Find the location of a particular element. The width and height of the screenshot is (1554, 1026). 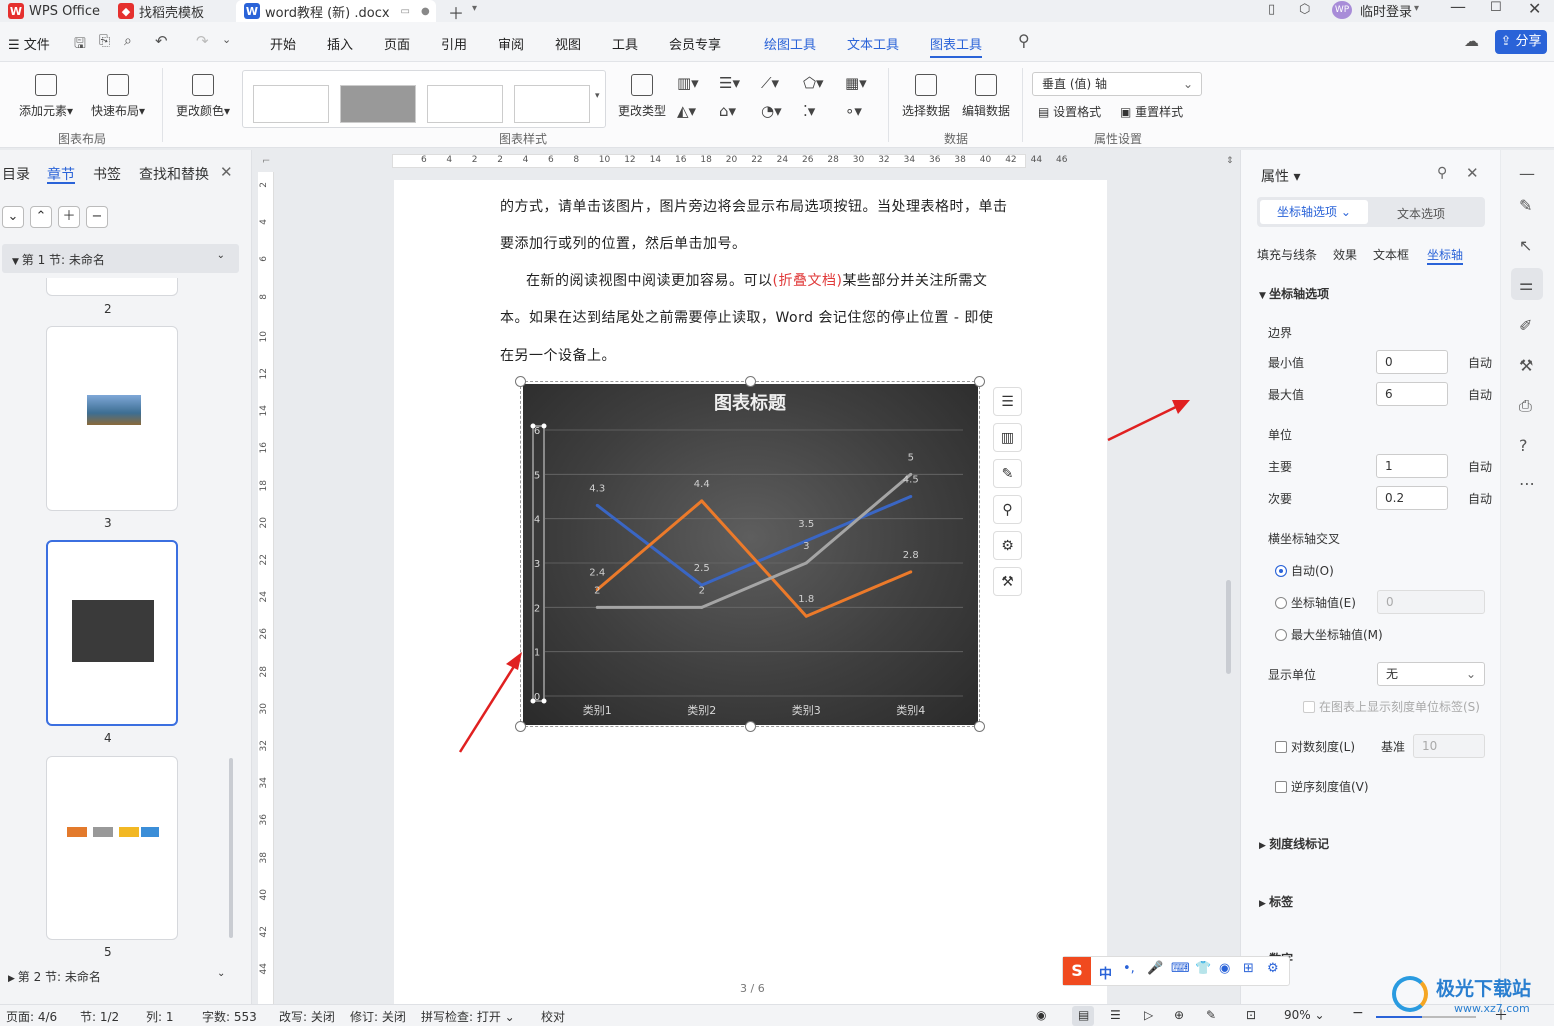

show-unit-label-checkbox: 在图表上显示刻度单位标签(S) is located at coordinates (1391, 706).